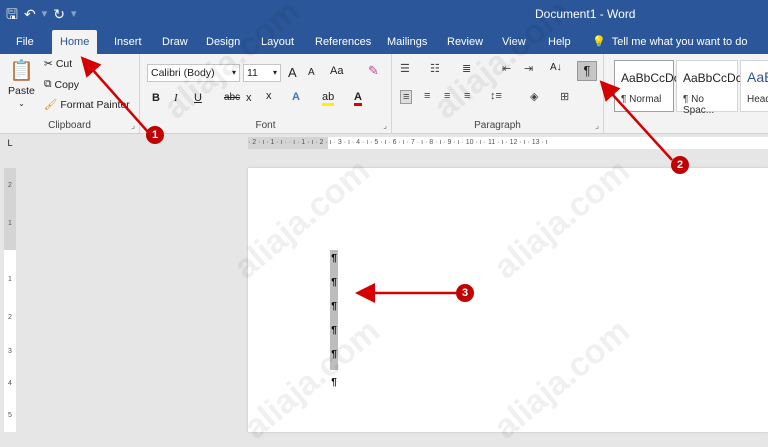 This screenshot has height=447, width=768. Describe the element at coordinates (21, 71) in the screenshot. I see `paste-icon: 📋` at that location.